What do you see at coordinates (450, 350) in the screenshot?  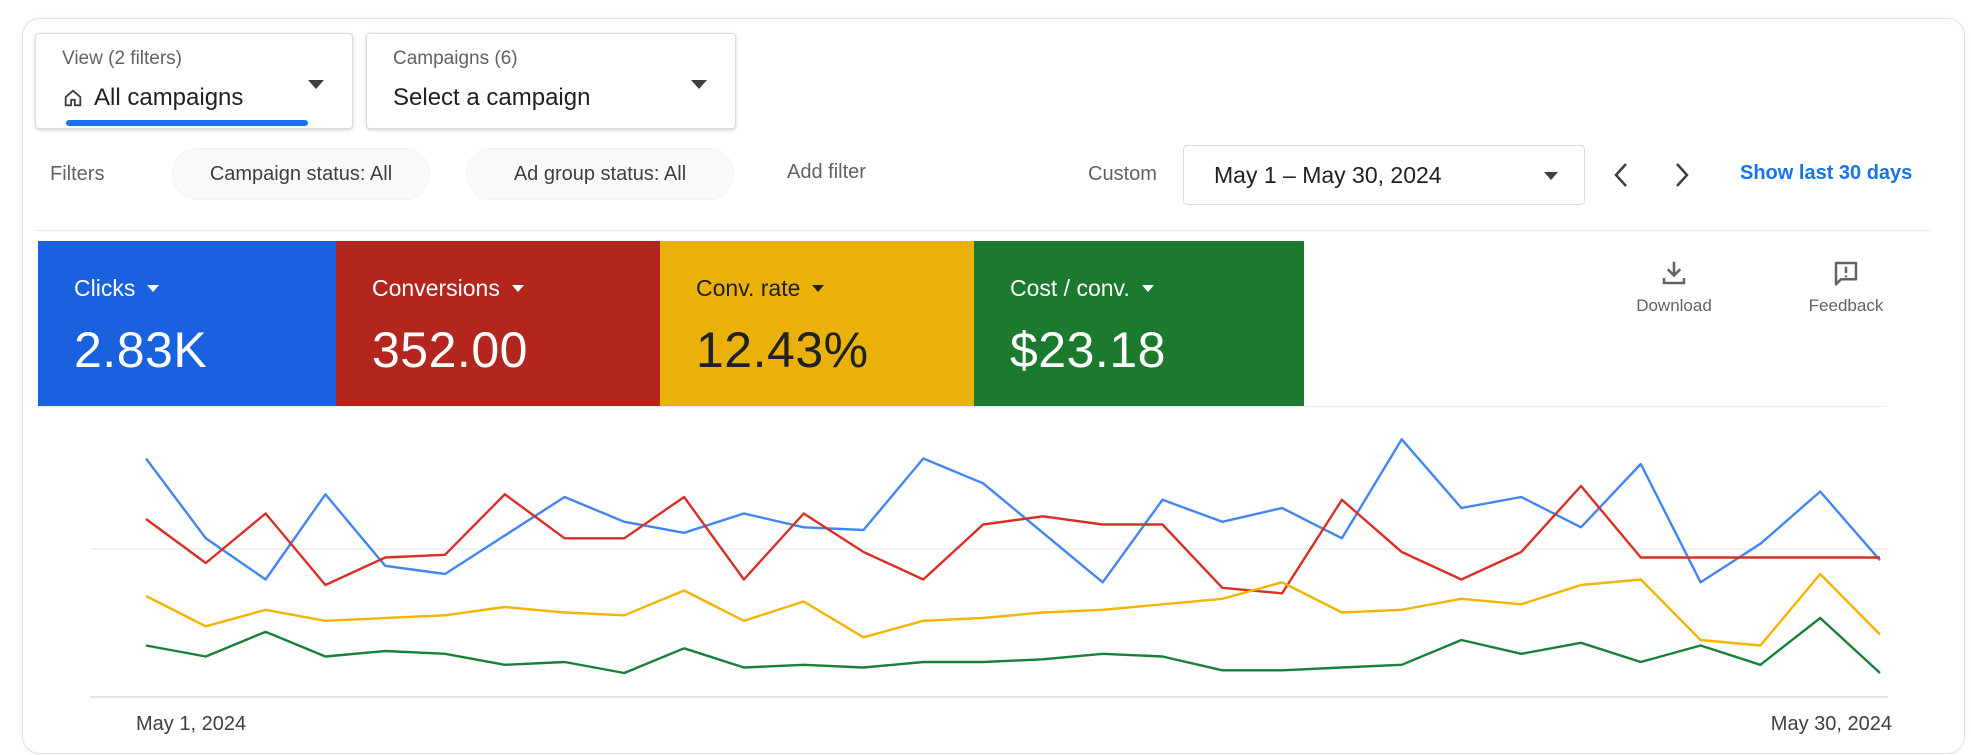 I see `metric-value: 352.00` at bounding box center [450, 350].